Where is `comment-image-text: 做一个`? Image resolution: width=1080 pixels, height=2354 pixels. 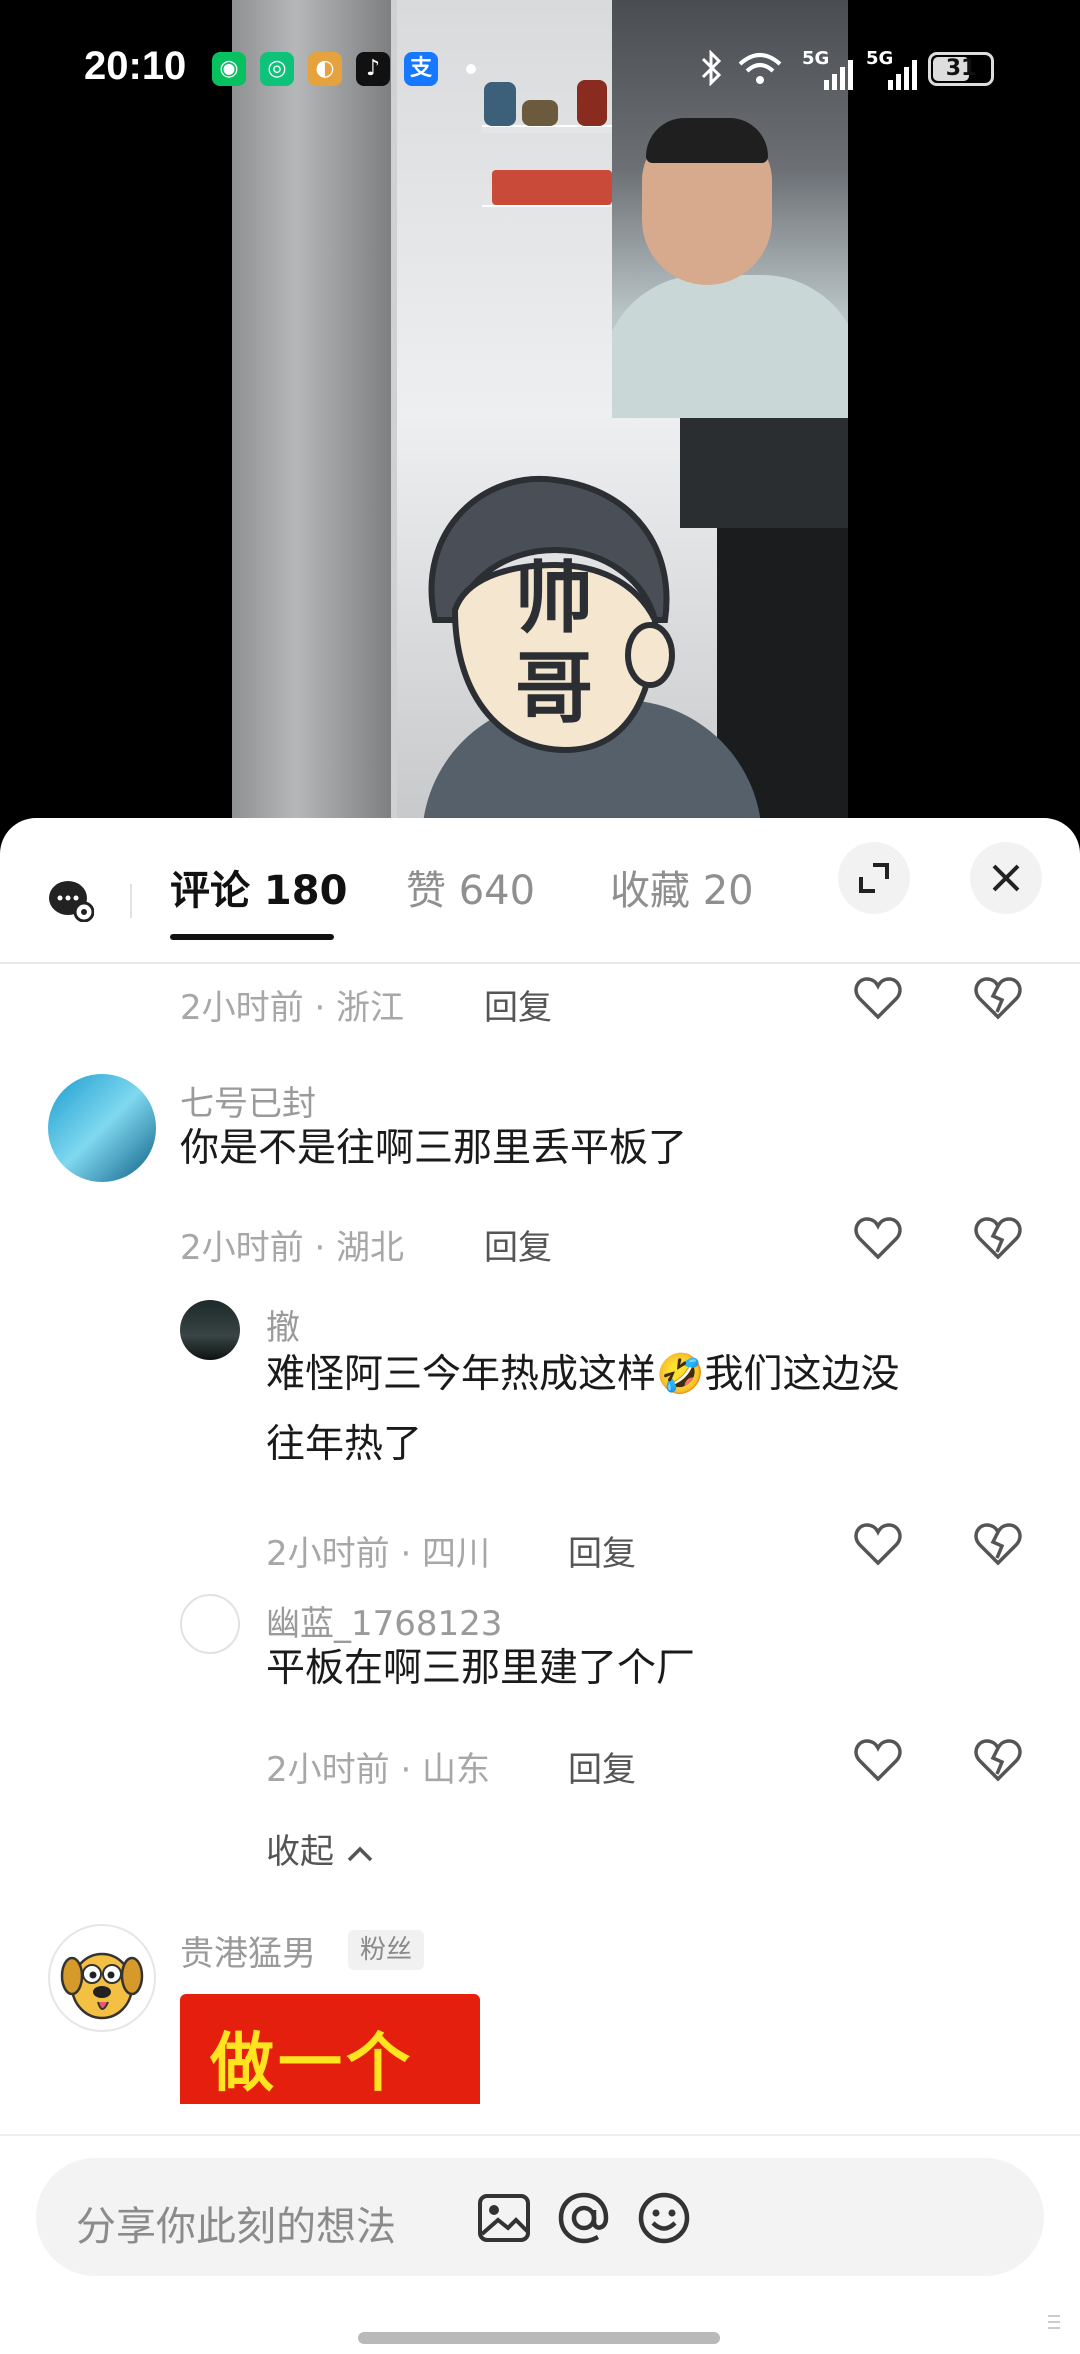
comment-image-text: 做一个 is located at coordinates (312, 2064).